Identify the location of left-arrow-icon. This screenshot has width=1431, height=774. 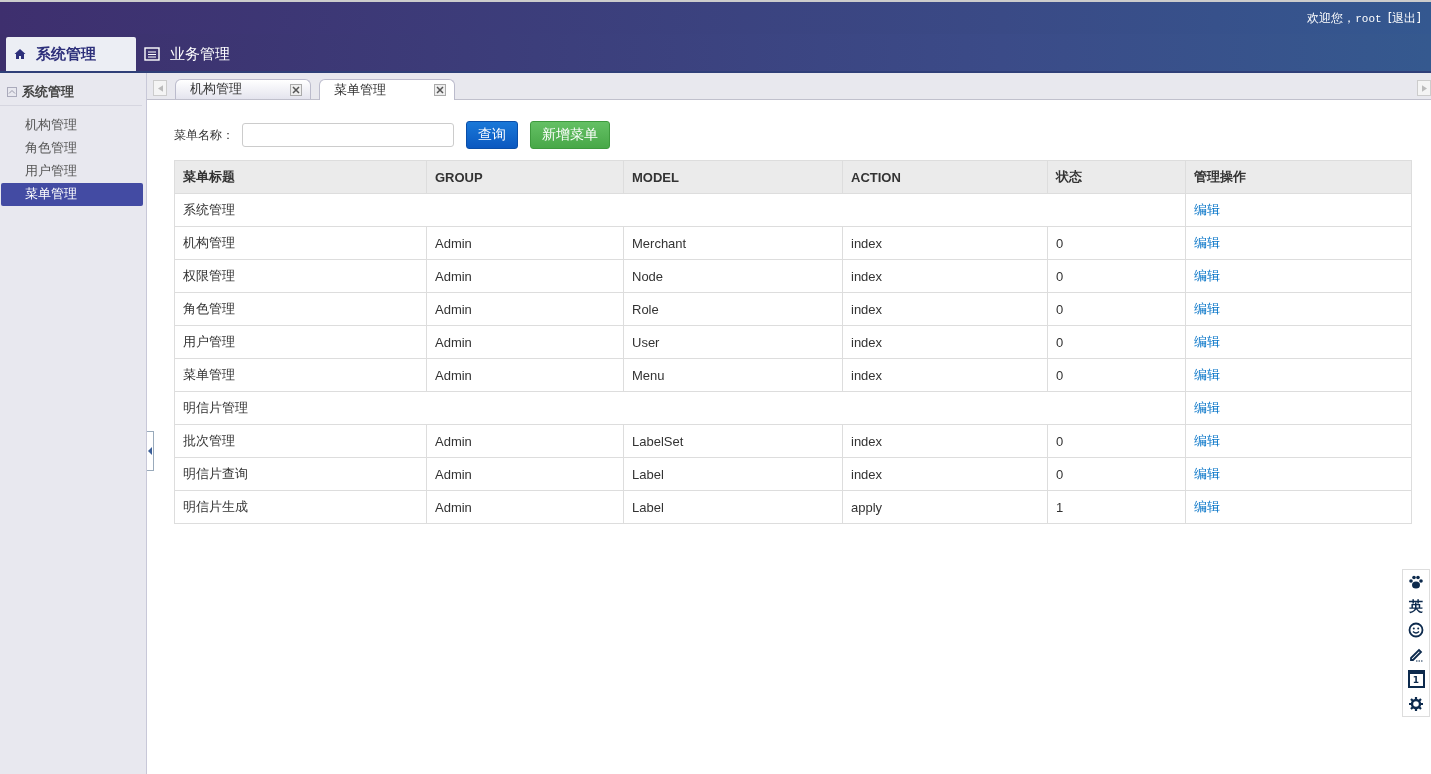
(160, 88).